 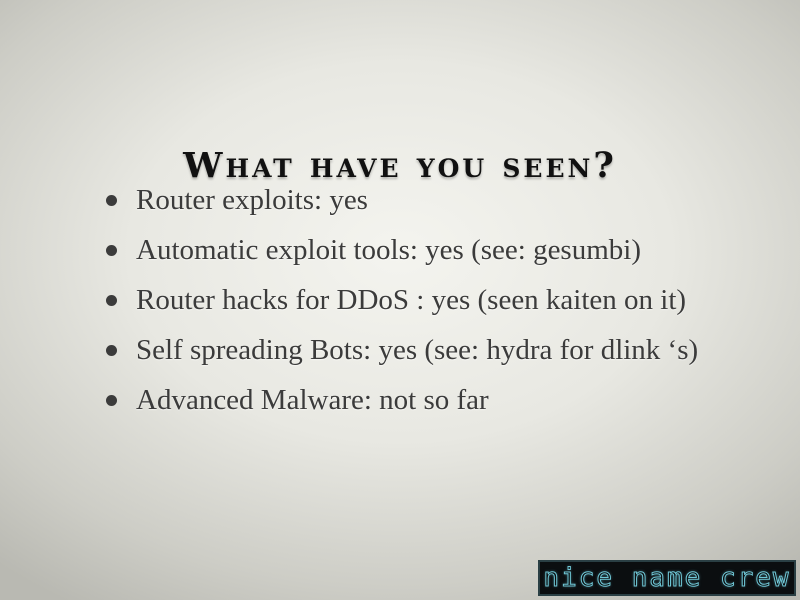 What do you see at coordinates (252, 200) in the screenshot?
I see `bullet-text: Router exploits: yes` at bounding box center [252, 200].